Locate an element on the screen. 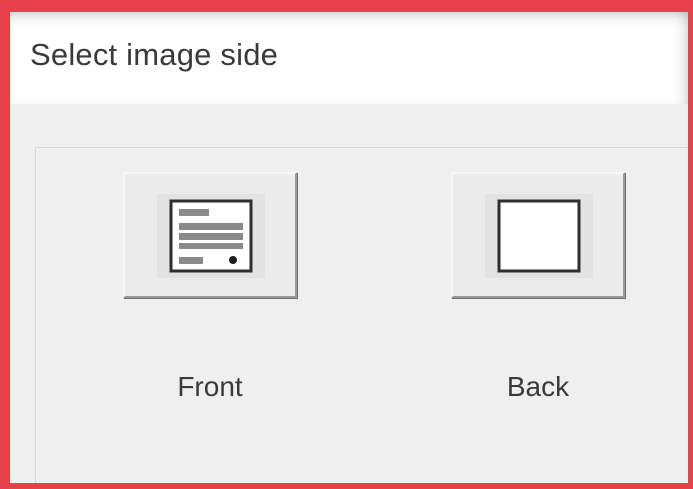  front-label: Front is located at coordinates (210, 386).